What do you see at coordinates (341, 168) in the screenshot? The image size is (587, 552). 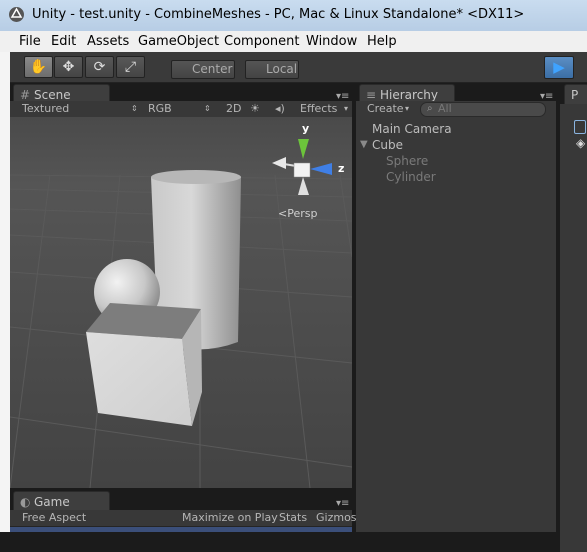 I see `gizmo-z-label: z` at bounding box center [341, 168].